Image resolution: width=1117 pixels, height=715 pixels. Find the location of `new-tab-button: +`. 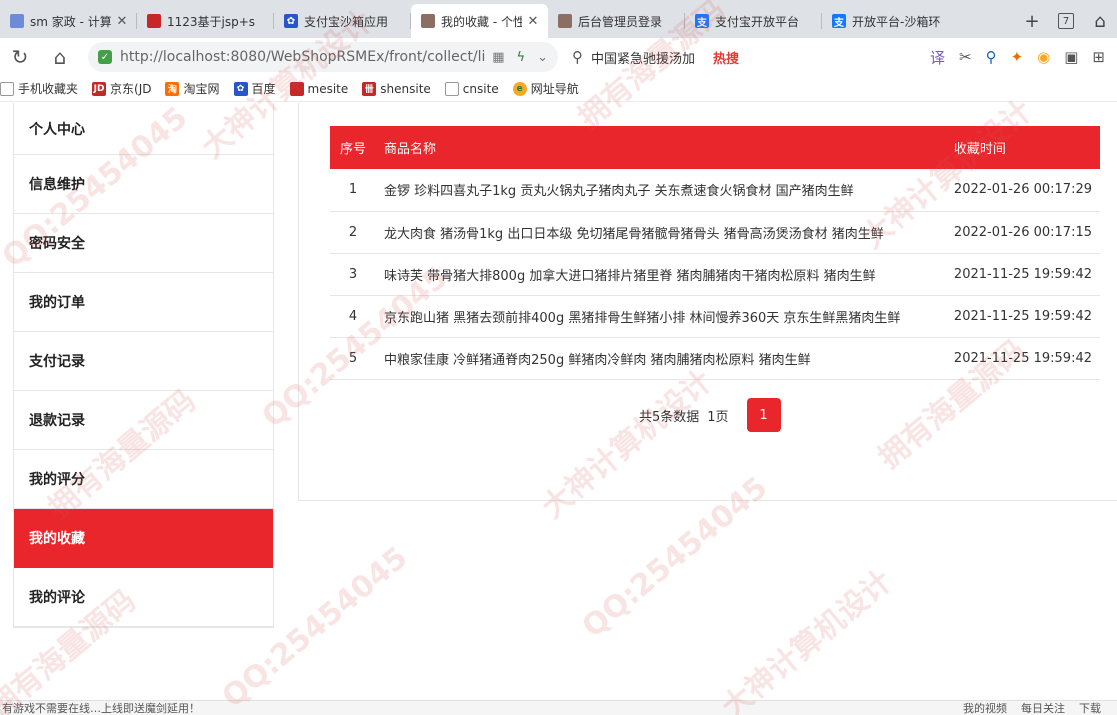

new-tab-button: + is located at coordinates (1032, 21).